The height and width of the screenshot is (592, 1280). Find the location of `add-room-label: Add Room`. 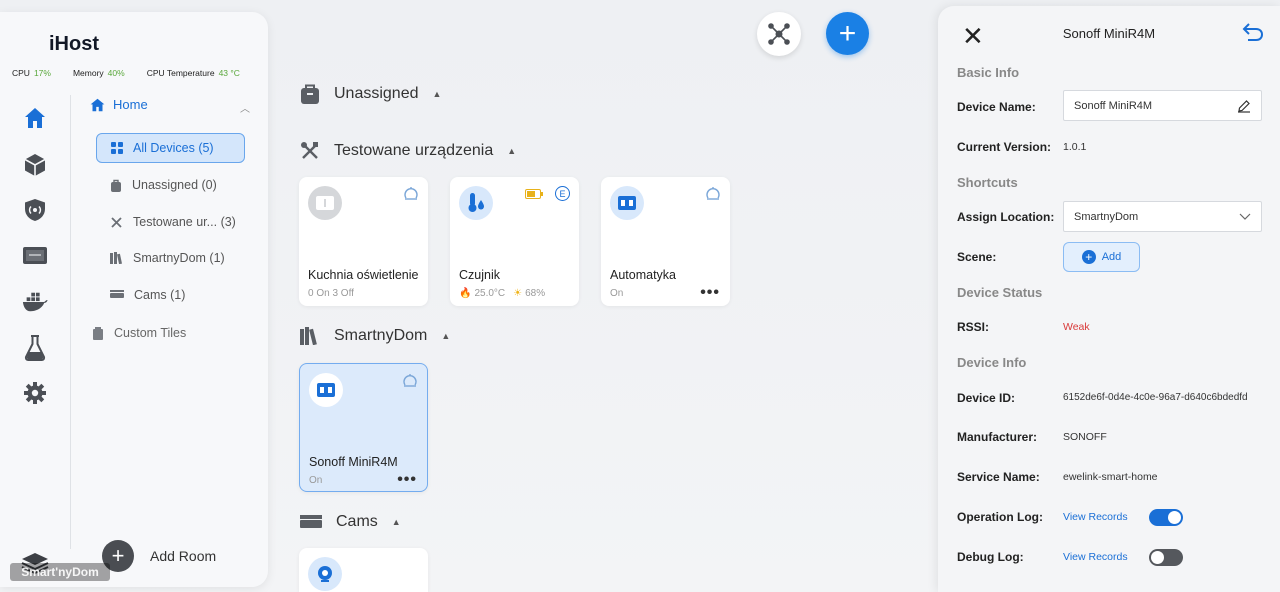

add-room-label: Add Room is located at coordinates (183, 556).